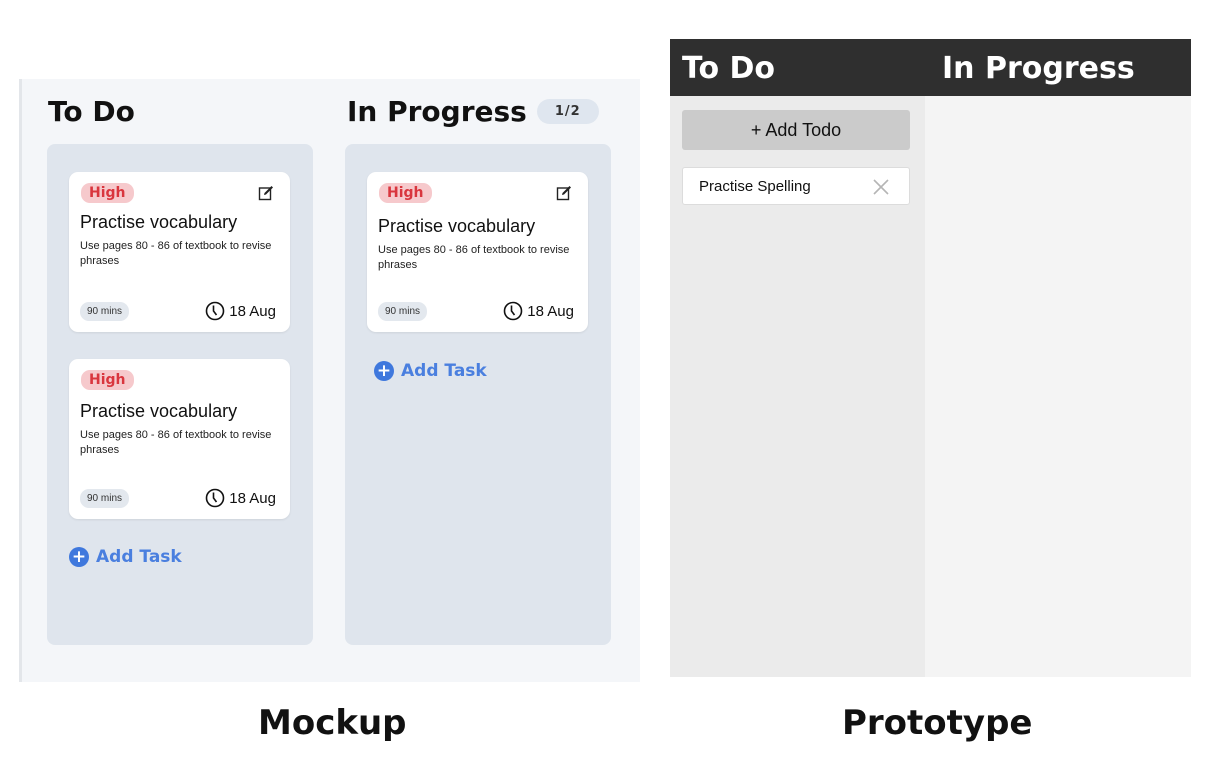 The height and width of the screenshot is (778, 1210). I want to click on in-progress-column-heading: In Progress 1/2, so click(473, 111).